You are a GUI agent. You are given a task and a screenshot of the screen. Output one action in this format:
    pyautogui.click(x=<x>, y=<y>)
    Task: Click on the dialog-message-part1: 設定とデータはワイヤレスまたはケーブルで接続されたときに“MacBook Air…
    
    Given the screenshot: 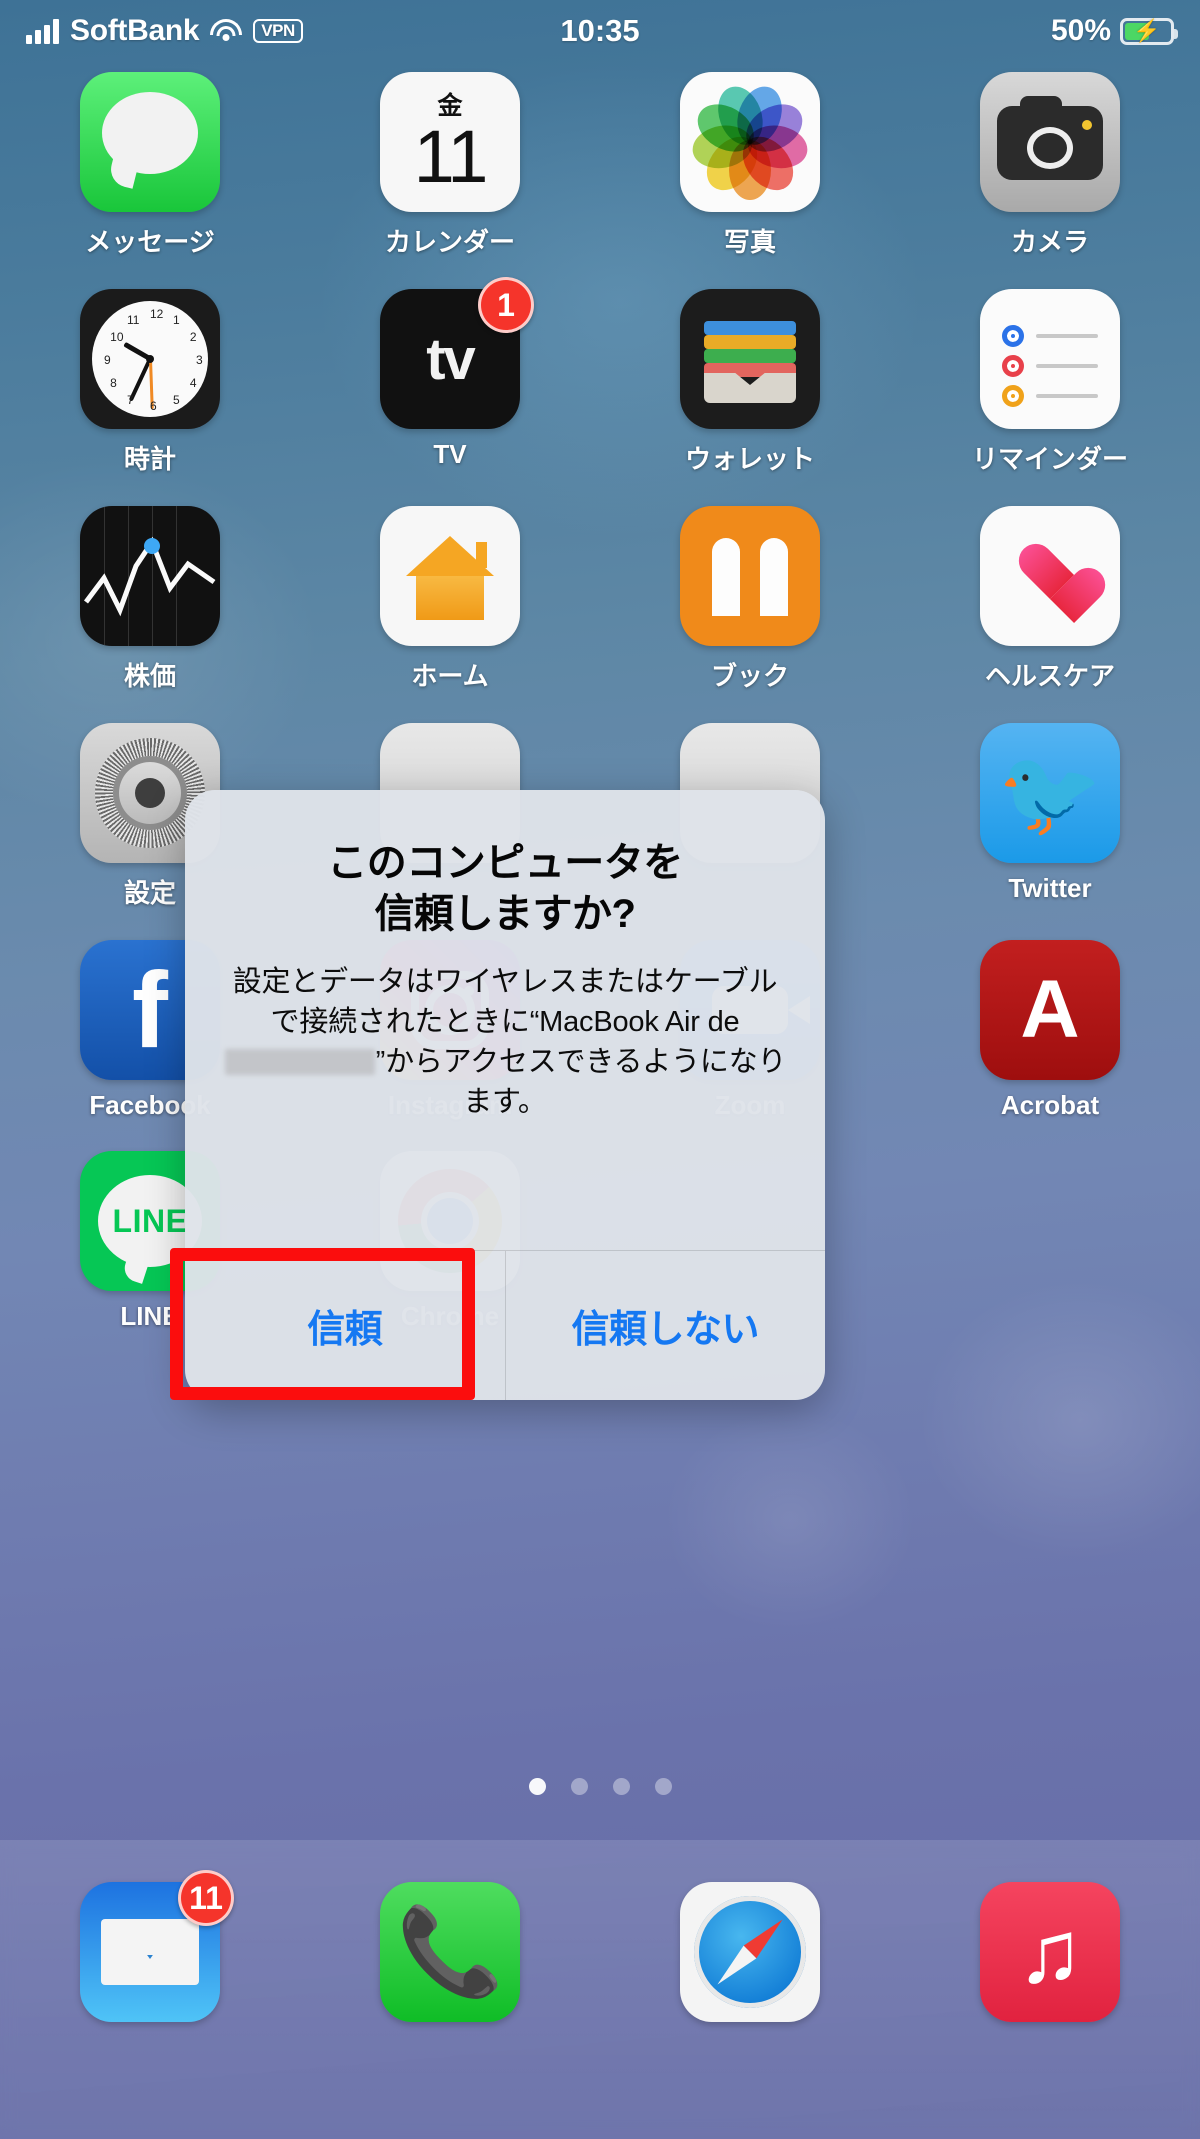 What is the action you would take?
    pyautogui.click(x=505, y=1002)
    